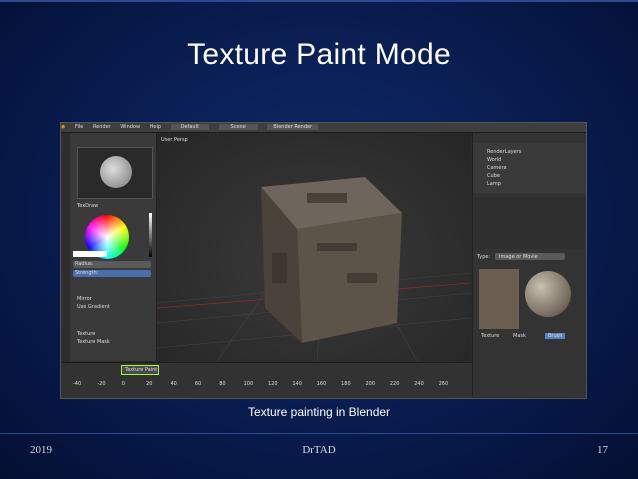  What do you see at coordinates (497, 168) in the screenshot?
I see `outliner-item-camera: Camera` at bounding box center [497, 168].